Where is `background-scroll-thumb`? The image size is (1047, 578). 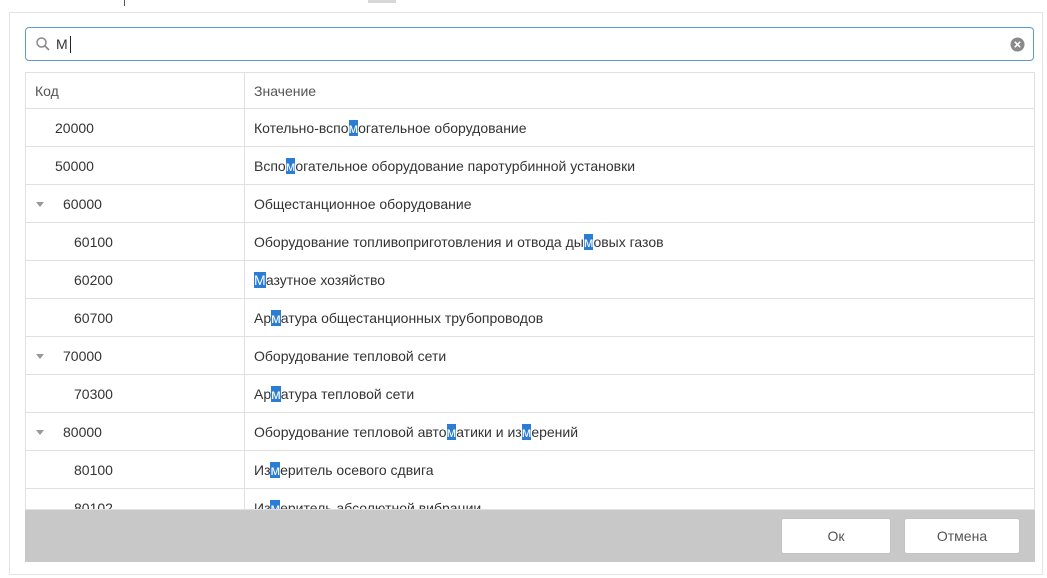 background-scroll-thumb is located at coordinates (382, 1).